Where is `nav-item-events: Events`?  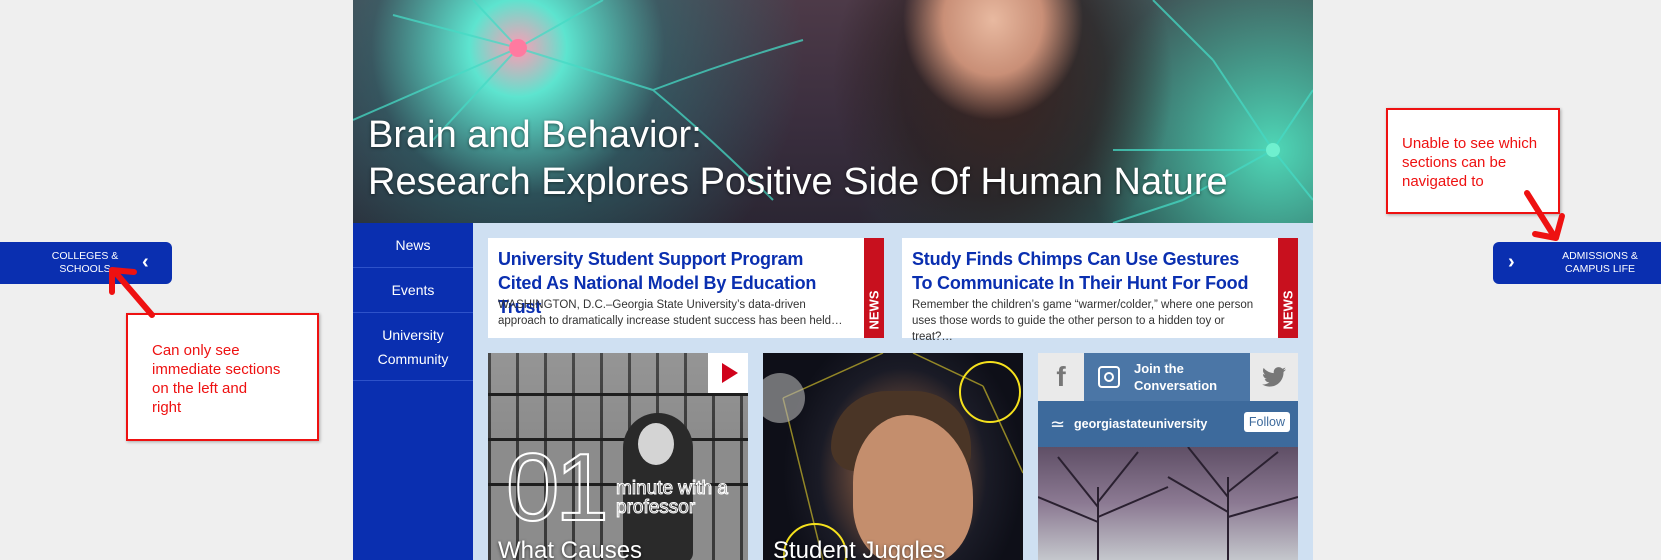
nav-item-events: Events is located at coordinates (413, 290).